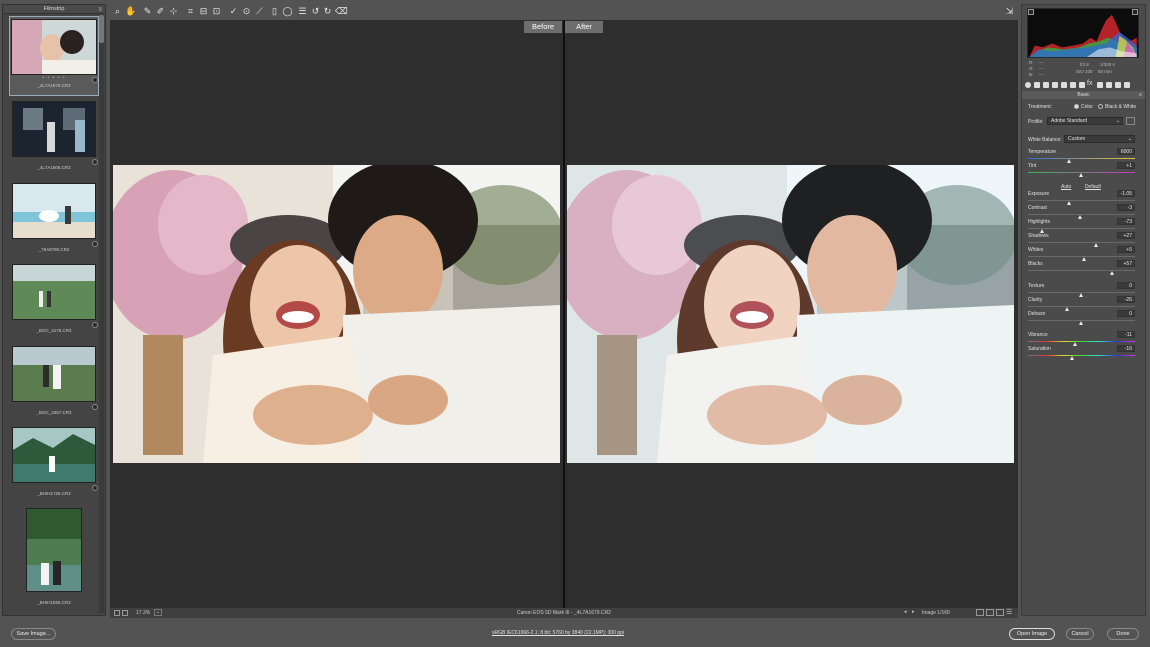  What do you see at coordinates (1032, 634) in the screenshot?
I see `open-image-button: Open Image` at bounding box center [1032, 634].